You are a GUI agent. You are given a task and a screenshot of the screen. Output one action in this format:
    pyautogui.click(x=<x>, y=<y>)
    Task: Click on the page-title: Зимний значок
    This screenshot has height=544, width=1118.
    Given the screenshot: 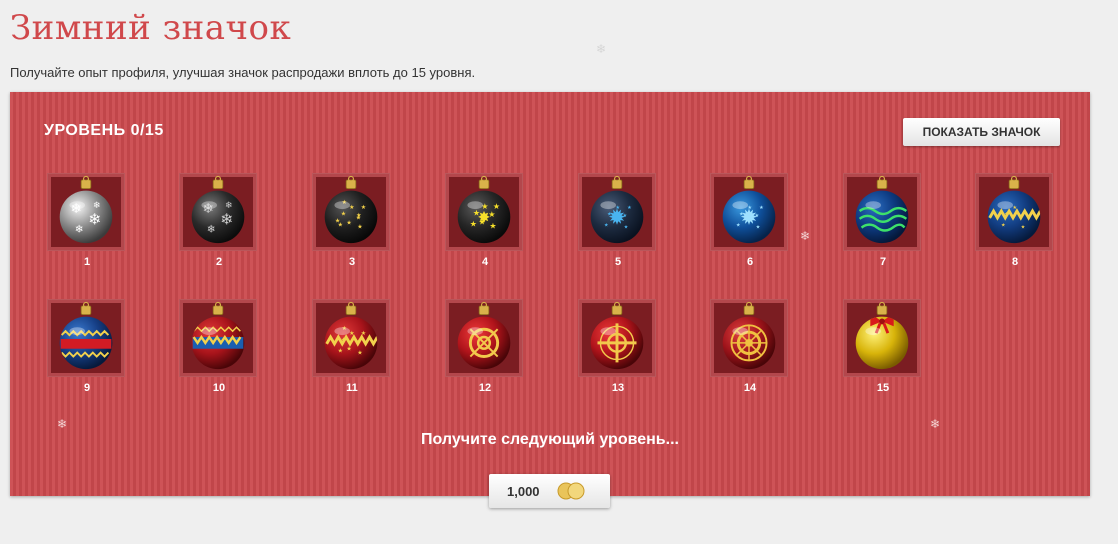 What is the action you would take?
    pyautogui.click(x=151, y=28)
    